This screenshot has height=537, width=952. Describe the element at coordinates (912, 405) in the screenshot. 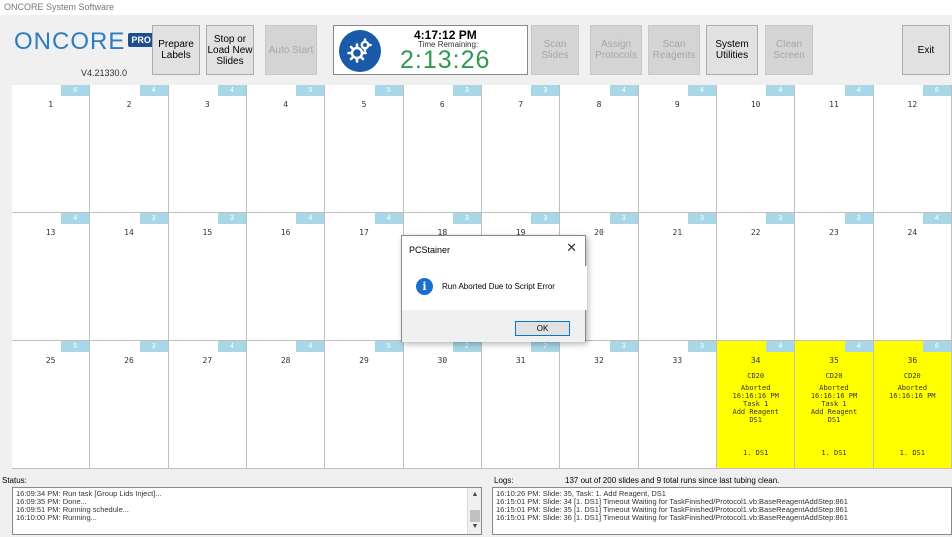

I see `slide-slot: 6 36 CD20 Aborted 16:16:16 PM 1. DS1` at that location.